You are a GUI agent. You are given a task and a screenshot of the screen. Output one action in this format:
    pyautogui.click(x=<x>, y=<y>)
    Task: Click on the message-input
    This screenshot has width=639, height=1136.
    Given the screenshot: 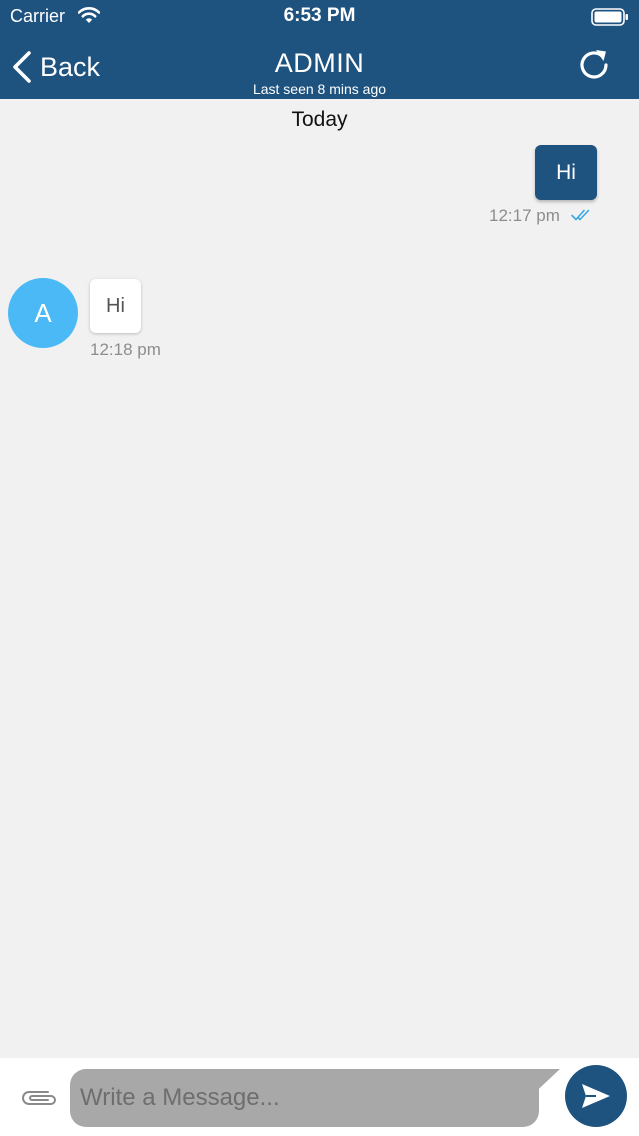 What is the action you would take?
    pyautogui.click(x=304, y=1098)
    